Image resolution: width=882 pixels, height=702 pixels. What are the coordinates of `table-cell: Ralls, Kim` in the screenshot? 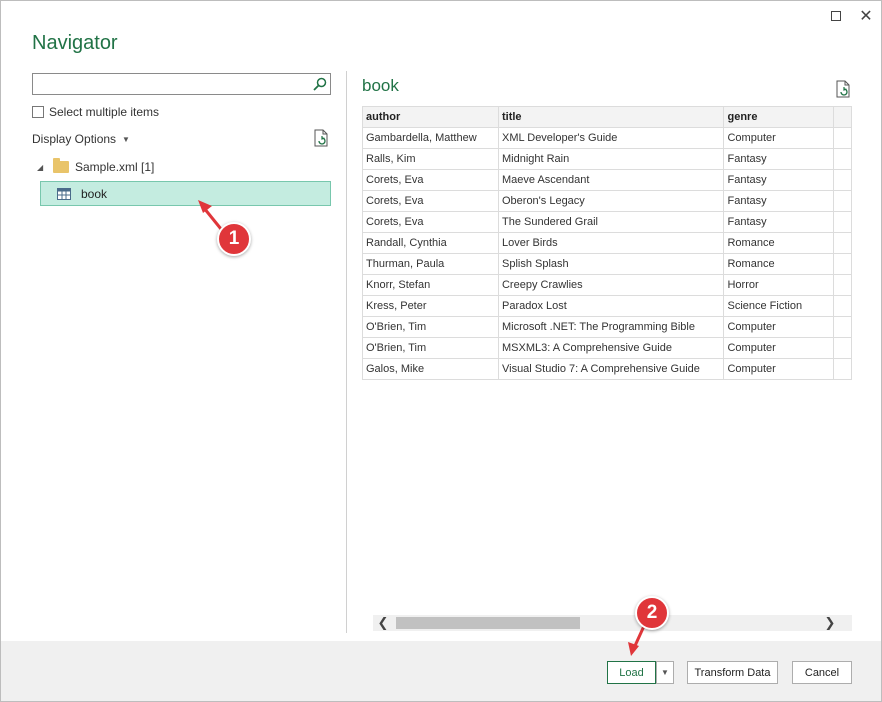 It's located at (430, 159).